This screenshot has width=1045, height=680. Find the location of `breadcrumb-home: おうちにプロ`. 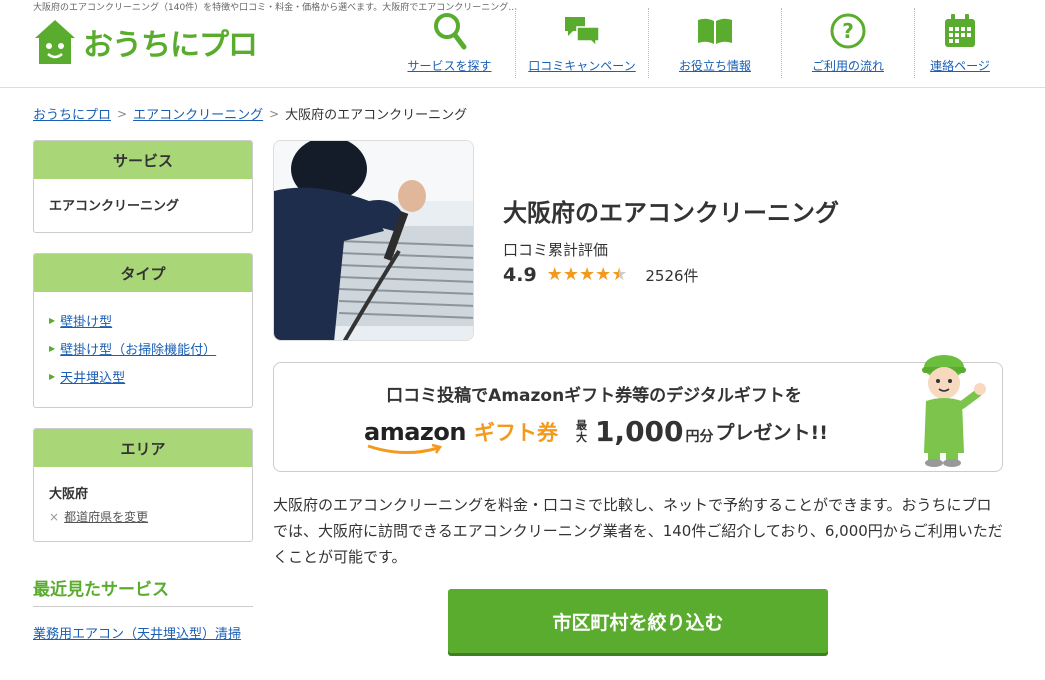

breadcrumb-home: おうちにプロ is located at coordinates (72, 113).